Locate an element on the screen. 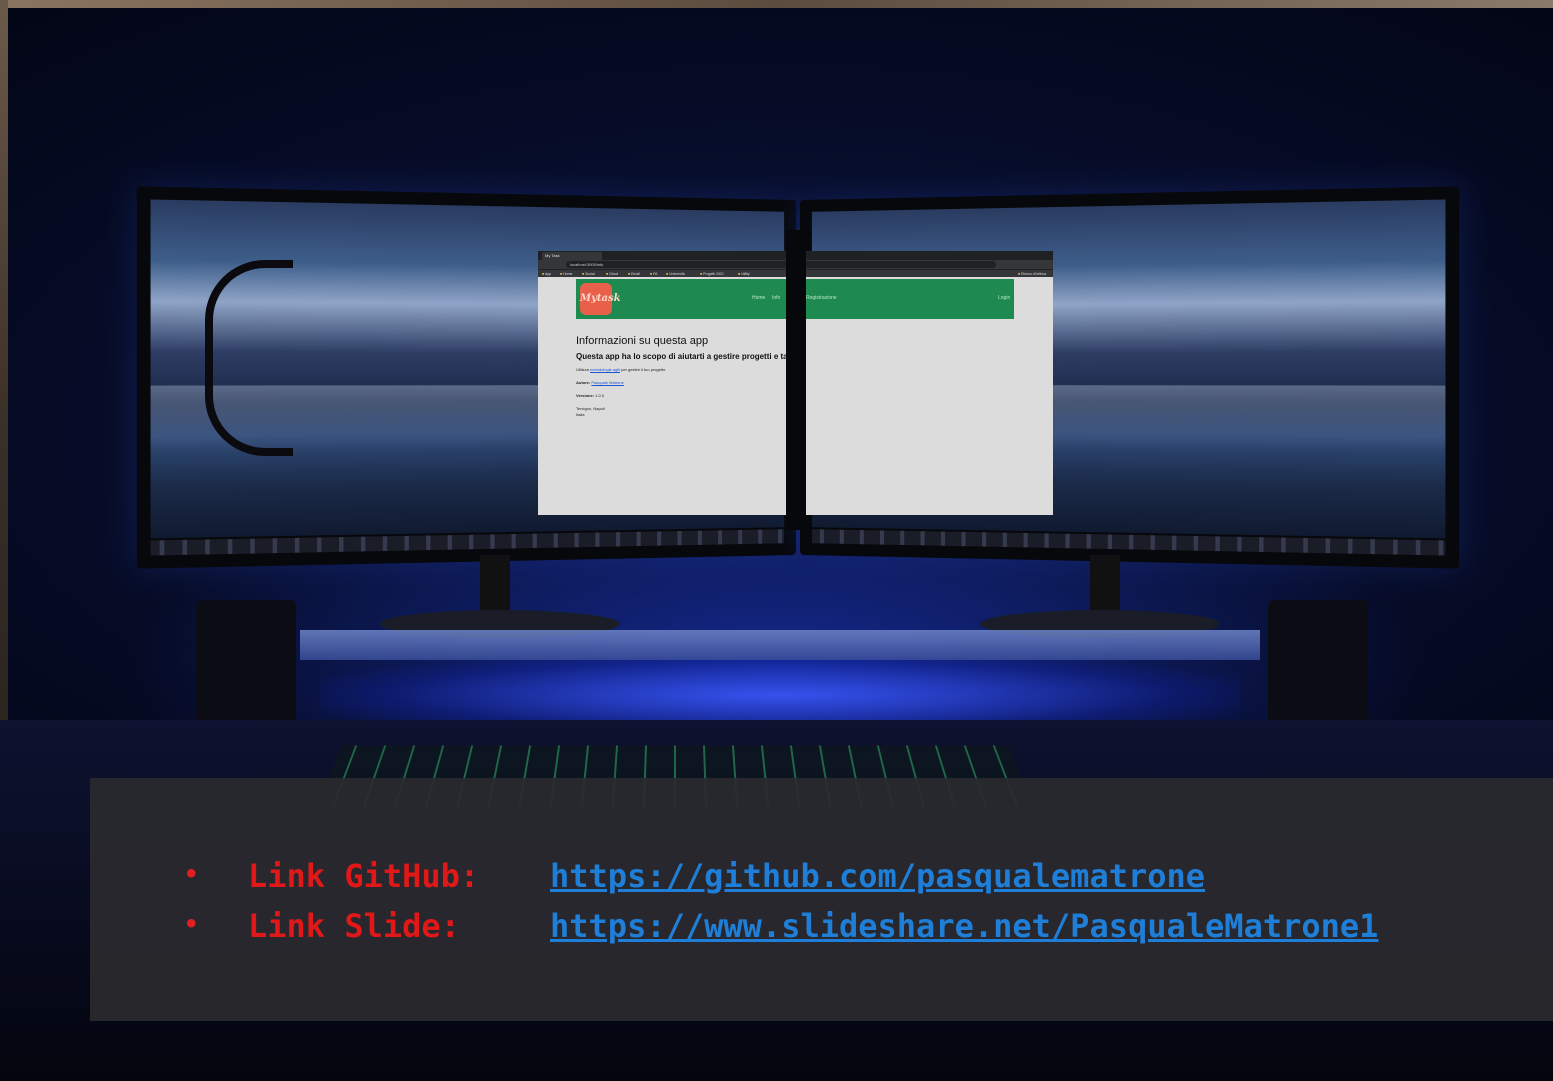 Image resolution: width=1553 pixels, height=1081 pixels. agile-link: metodologie agili is located at coordinates (605, 369).